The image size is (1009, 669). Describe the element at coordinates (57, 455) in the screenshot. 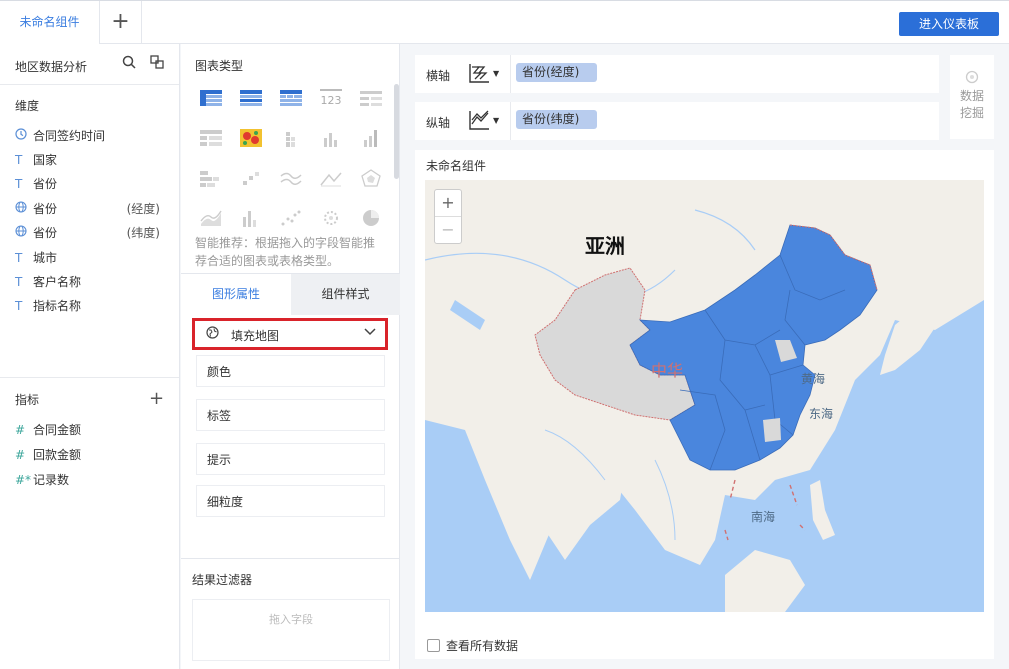

I see `field-label: 回款金额` at that location.